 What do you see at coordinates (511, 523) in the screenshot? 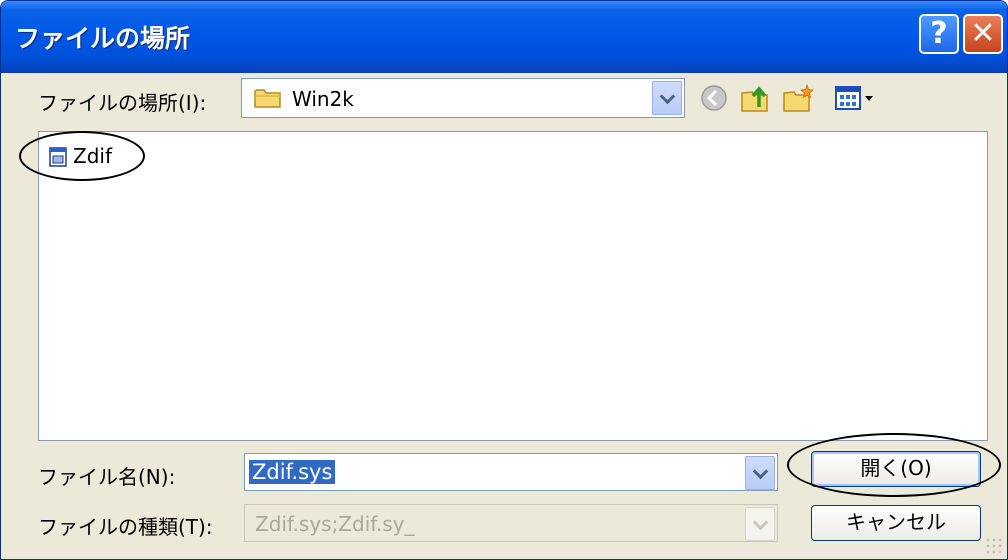
I see `filetype-select: Zdif.sys;Zdif.sy_` at bounding box center [511, 523].